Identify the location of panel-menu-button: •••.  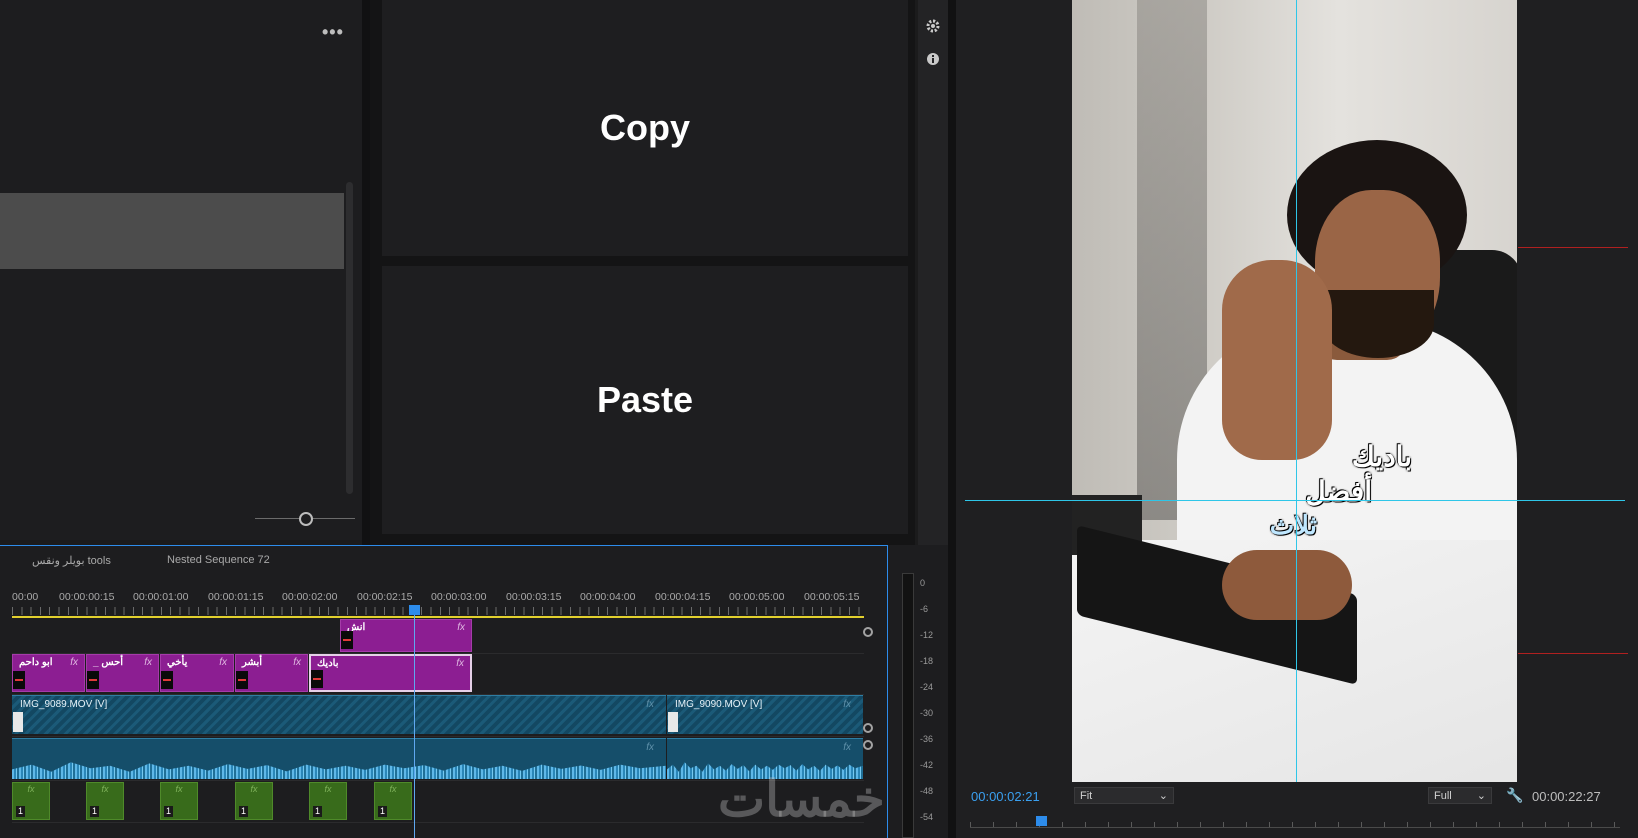
(333, 32).